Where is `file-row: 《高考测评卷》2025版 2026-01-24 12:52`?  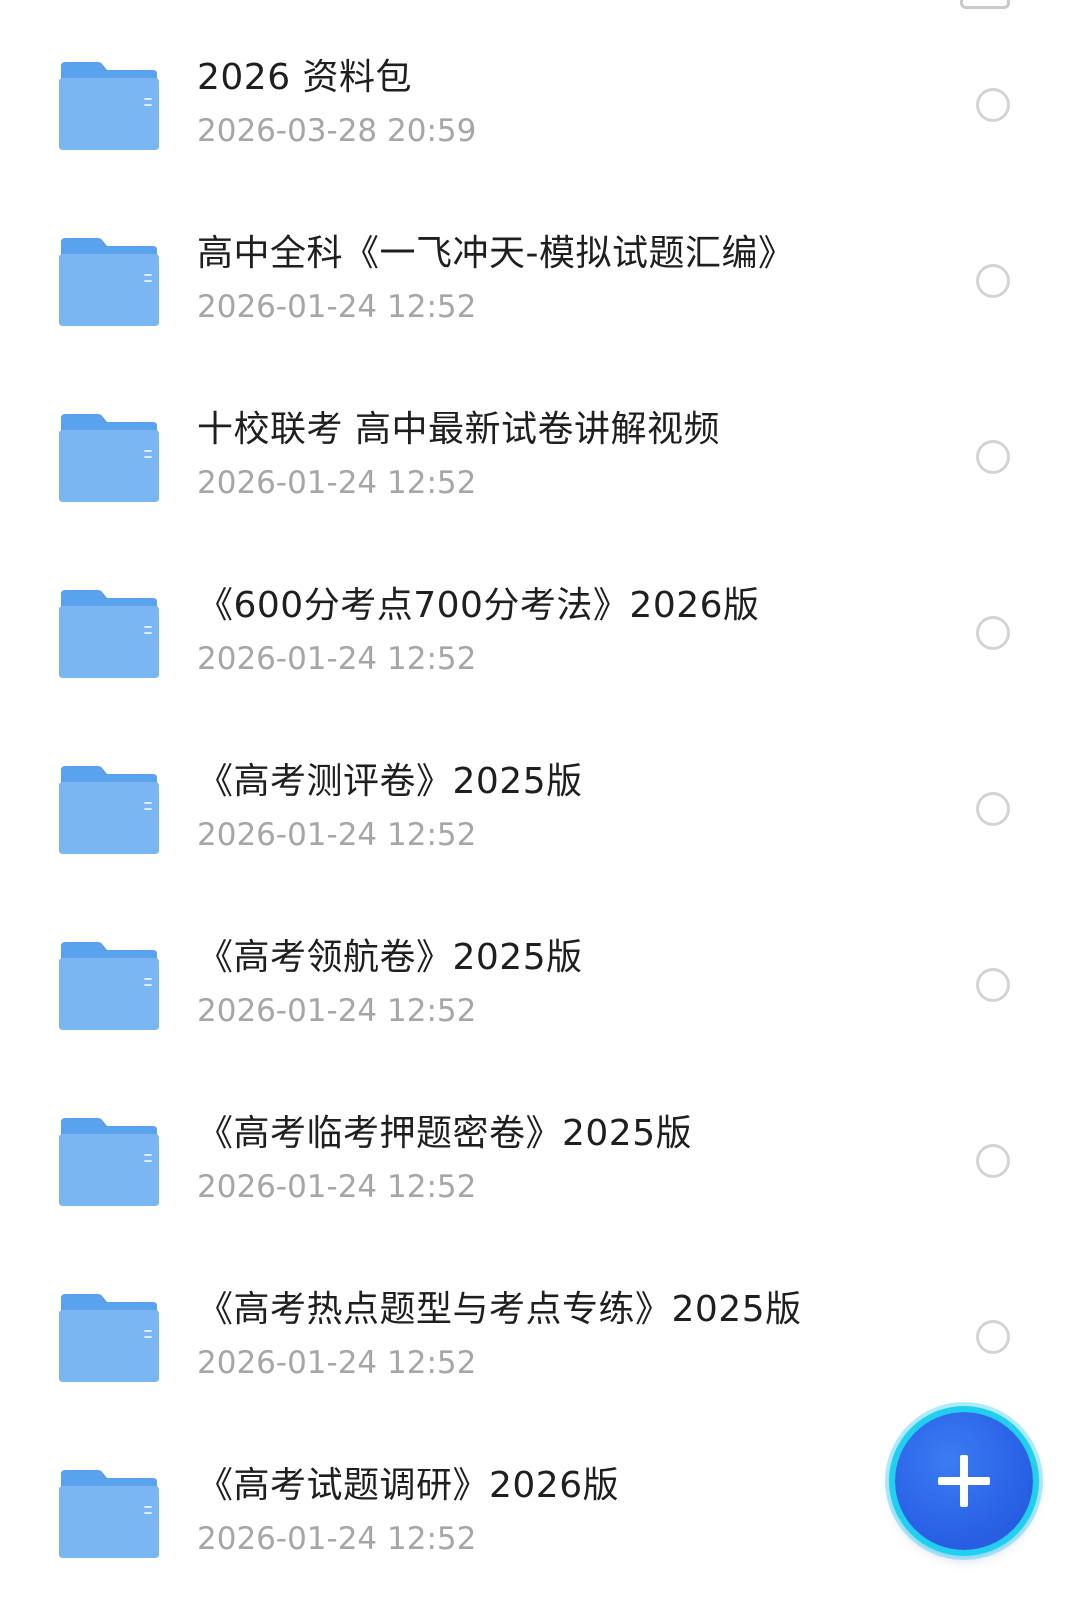
file-row: 《高考测评卷》2025版 2026-01-24 12:52 is located at coordinates (540, 808).